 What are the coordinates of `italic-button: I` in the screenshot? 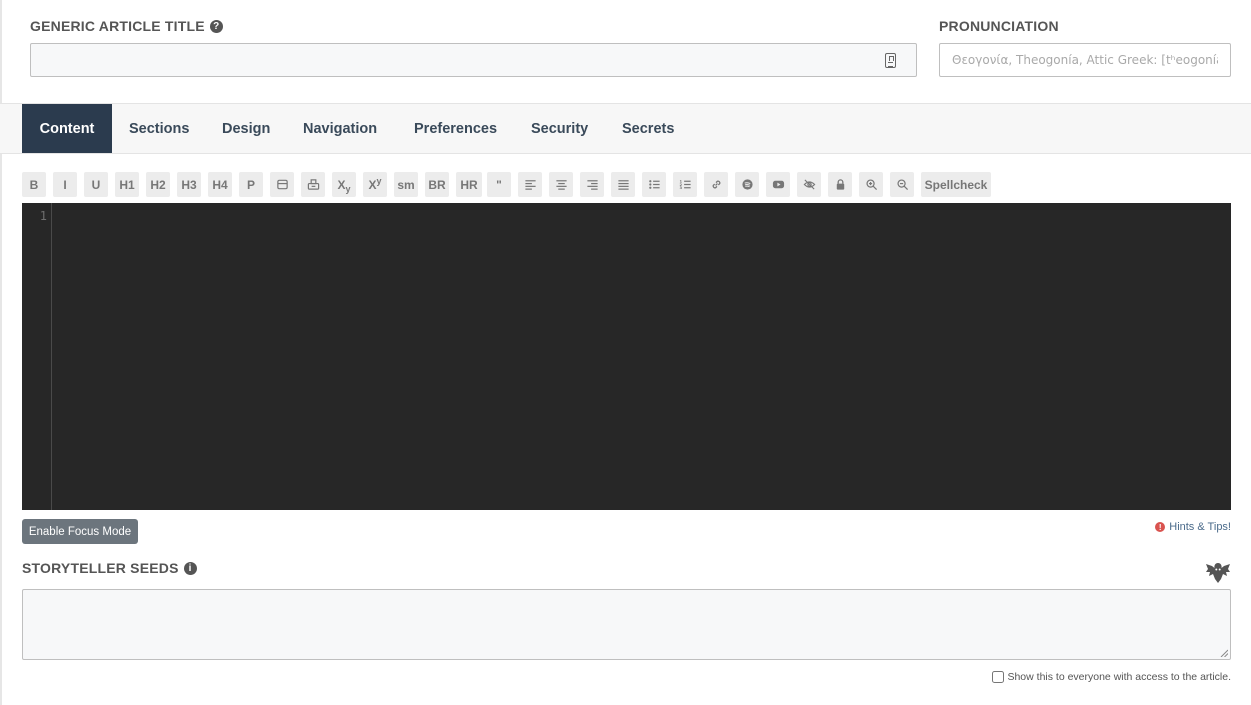 It's located at (65, 184).